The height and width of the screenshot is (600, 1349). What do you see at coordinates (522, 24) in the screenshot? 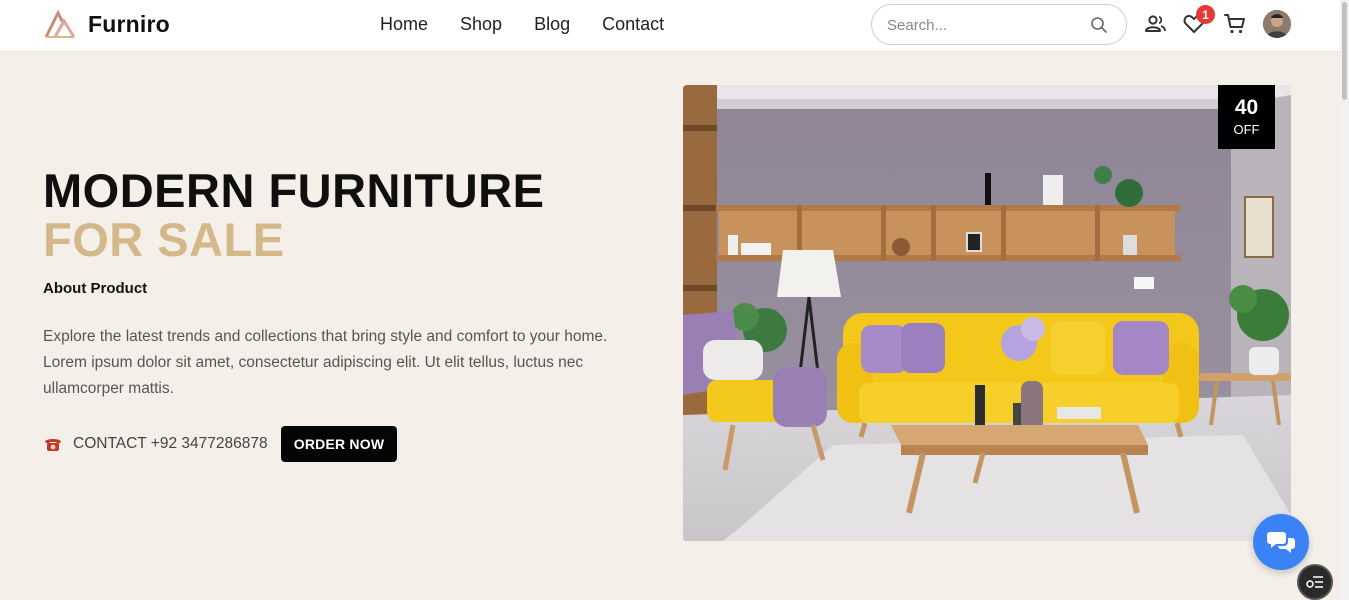
I see `main-nav: Home Shop Blog Contact` at bounding box center [522, 24].